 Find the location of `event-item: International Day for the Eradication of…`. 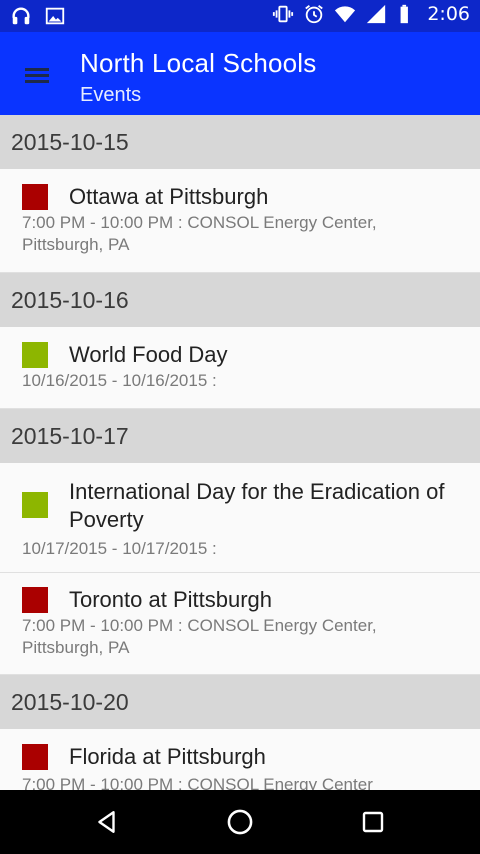

event-item: International Day for the Eradication of… is located at coordinates (240, 518).